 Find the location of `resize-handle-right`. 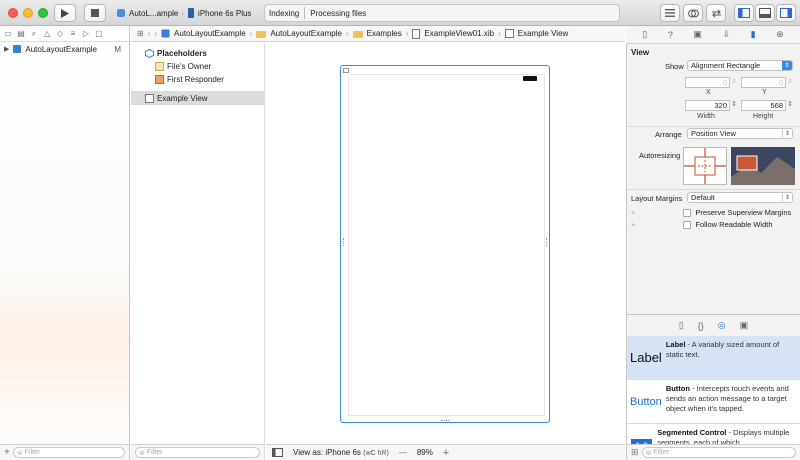

resize-handle-right is located at coordinates (546, 242).